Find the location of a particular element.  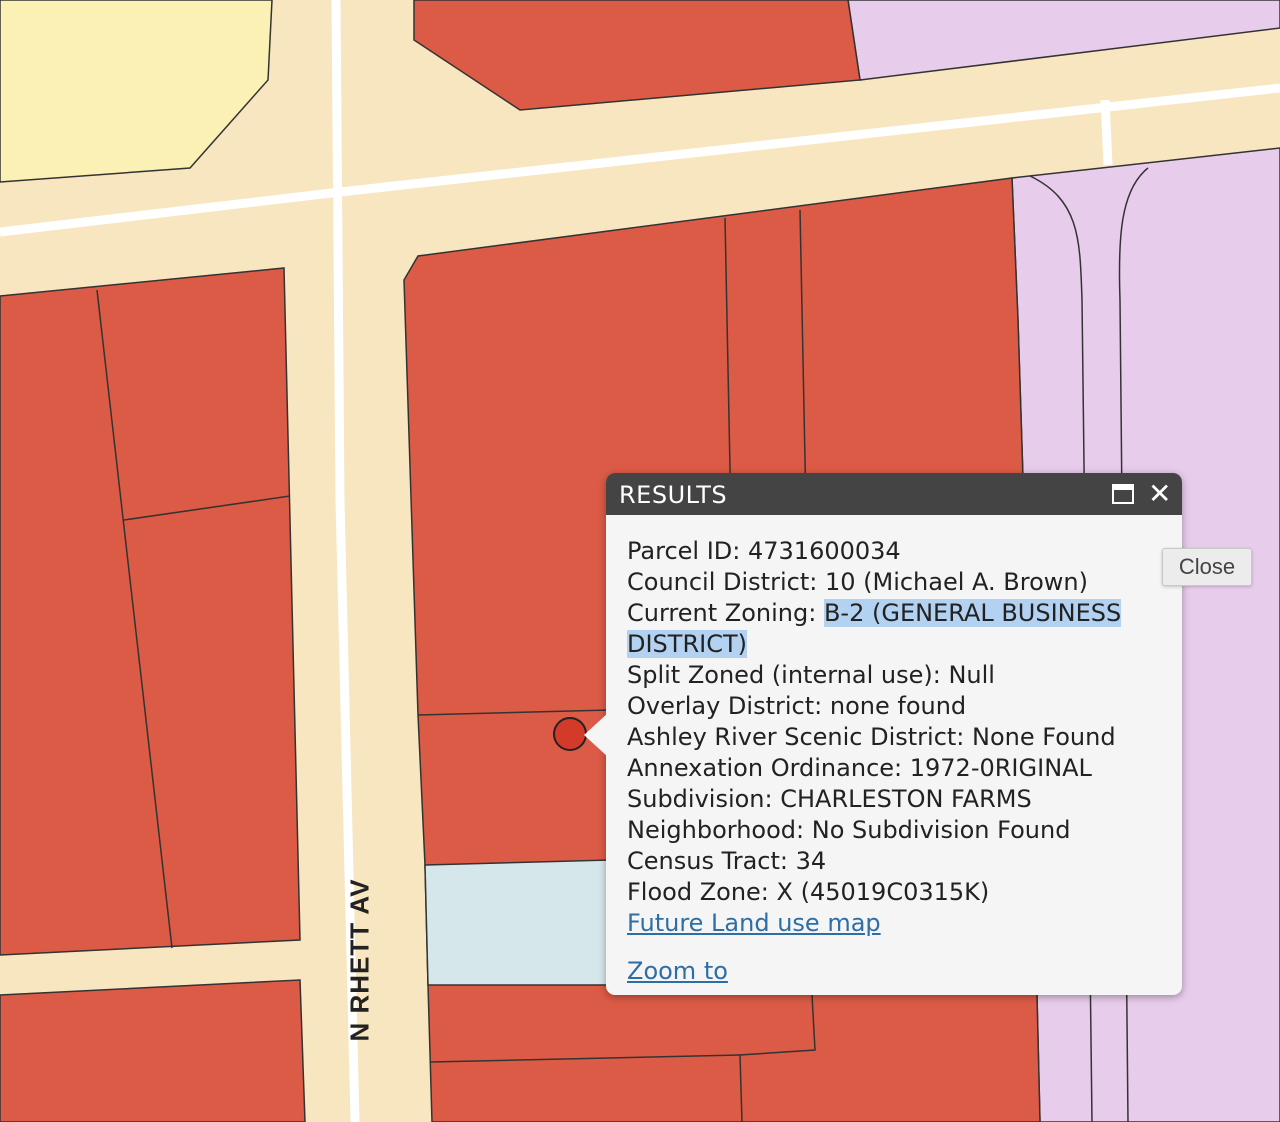

row-parcel-id: Parcel ID: 4731600034 is located at coordinates (764, 551).